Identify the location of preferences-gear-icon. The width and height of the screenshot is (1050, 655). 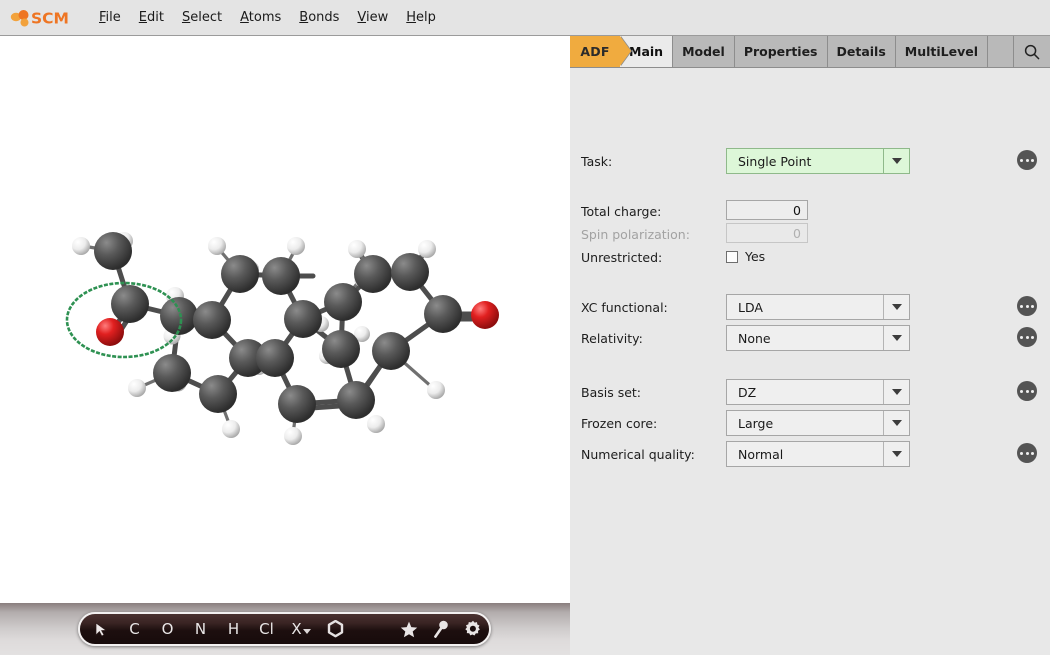
(473, 629).